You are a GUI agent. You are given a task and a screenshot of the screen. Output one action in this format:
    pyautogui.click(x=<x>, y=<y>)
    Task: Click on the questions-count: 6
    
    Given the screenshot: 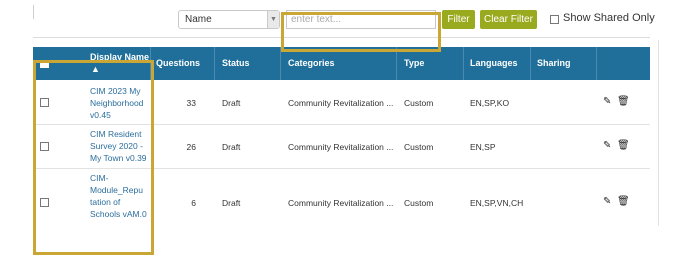 What is the action you would take?
    pyautogui.click(x=193, y=203)
    